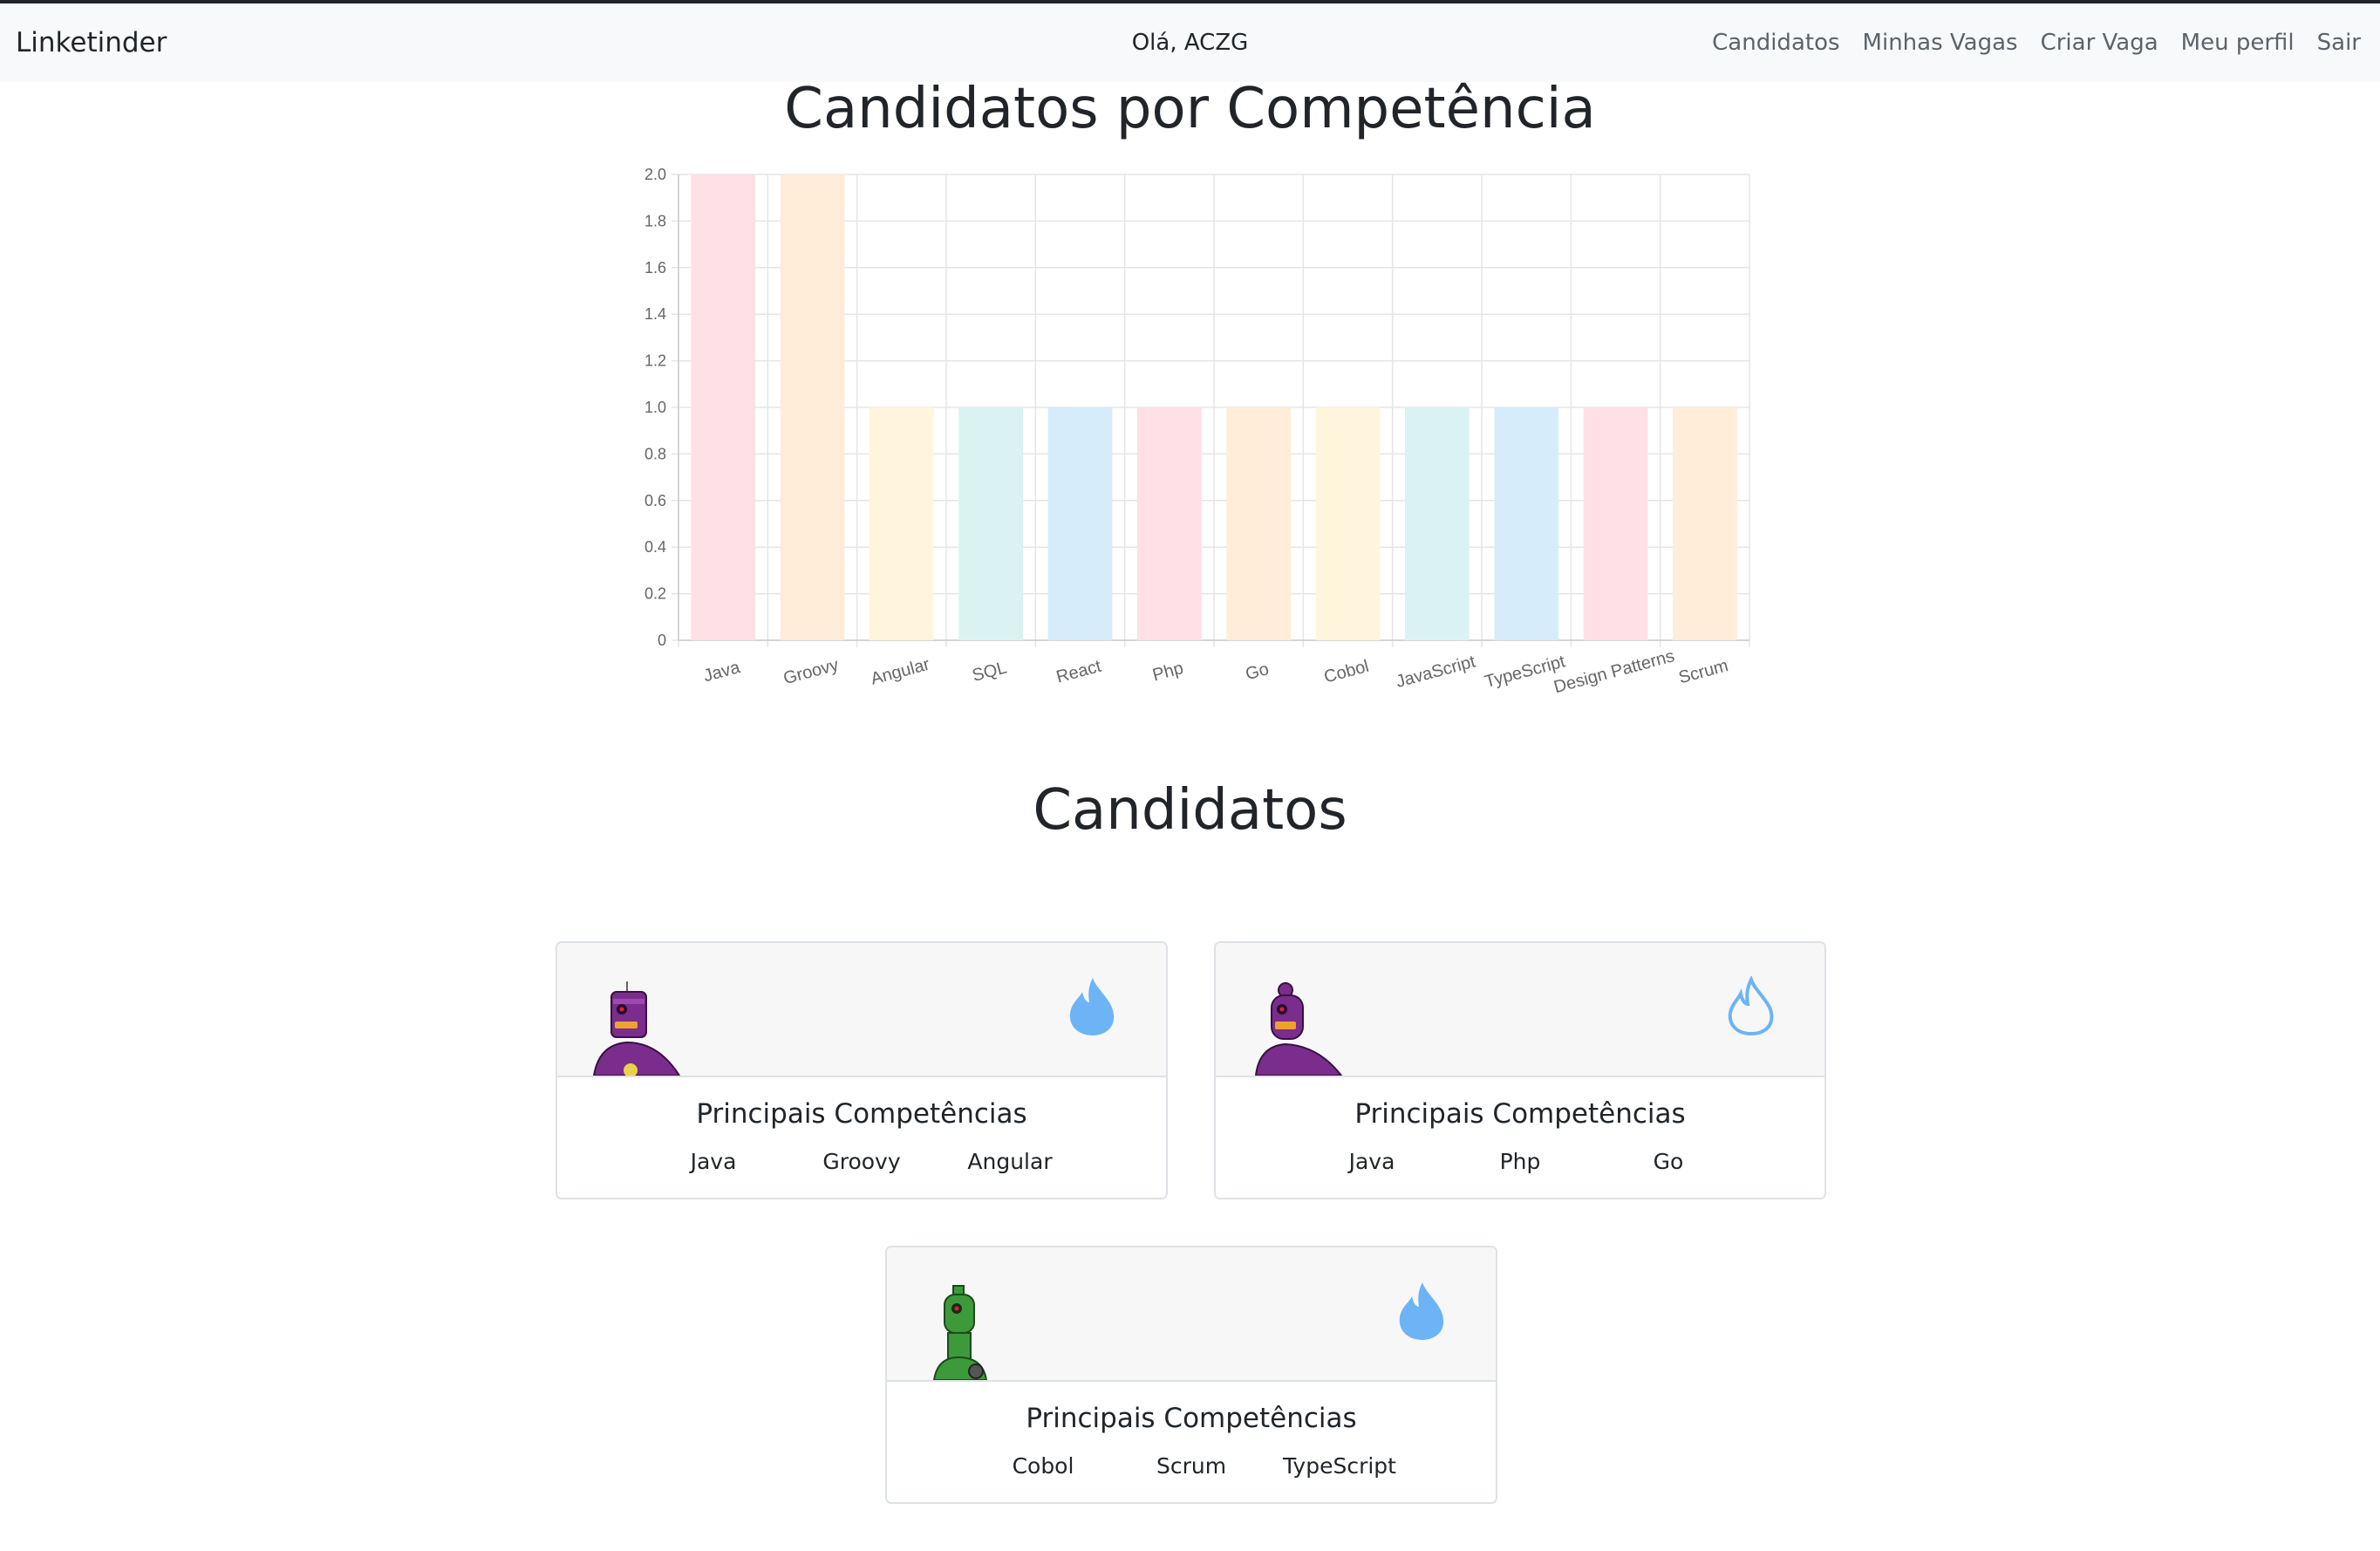 The height and width of the screenshot is (1551, 2380). What do you see at coordinates (723, 407) in the screenshot?
I see `bar-java` at bounding box center [723, 407].